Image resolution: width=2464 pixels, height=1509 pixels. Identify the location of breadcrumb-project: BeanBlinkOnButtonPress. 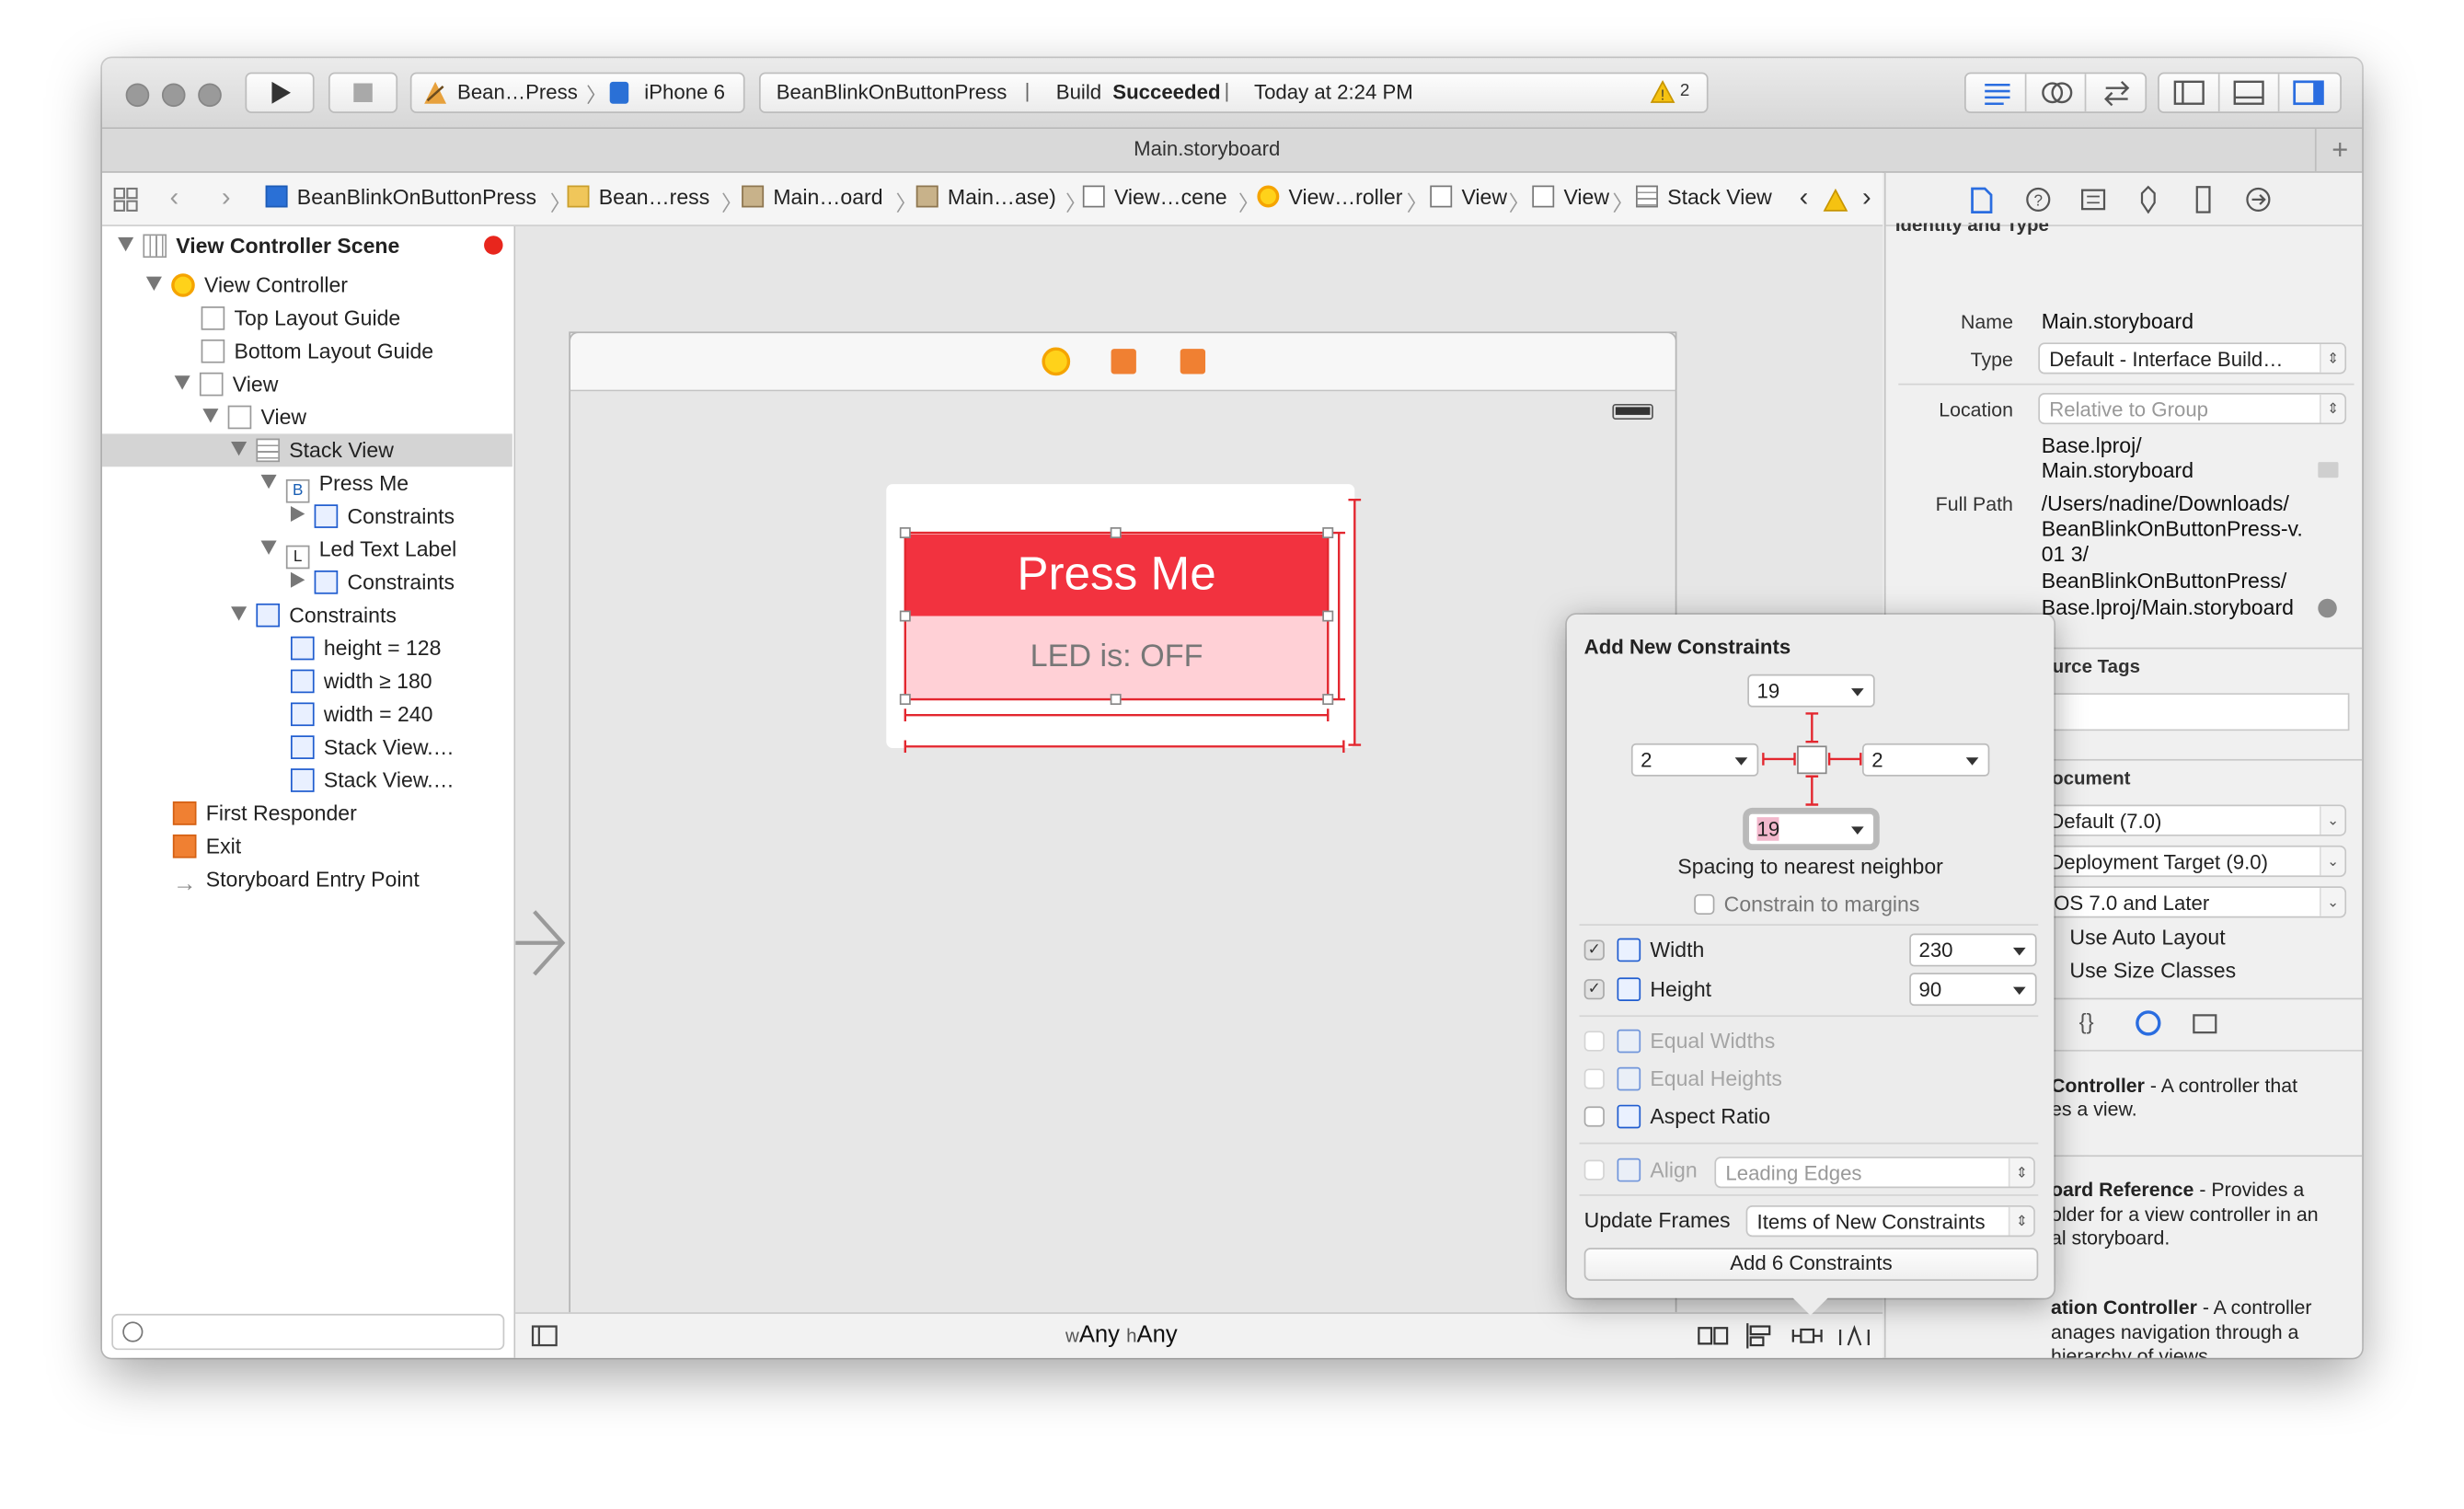
(400, 197).